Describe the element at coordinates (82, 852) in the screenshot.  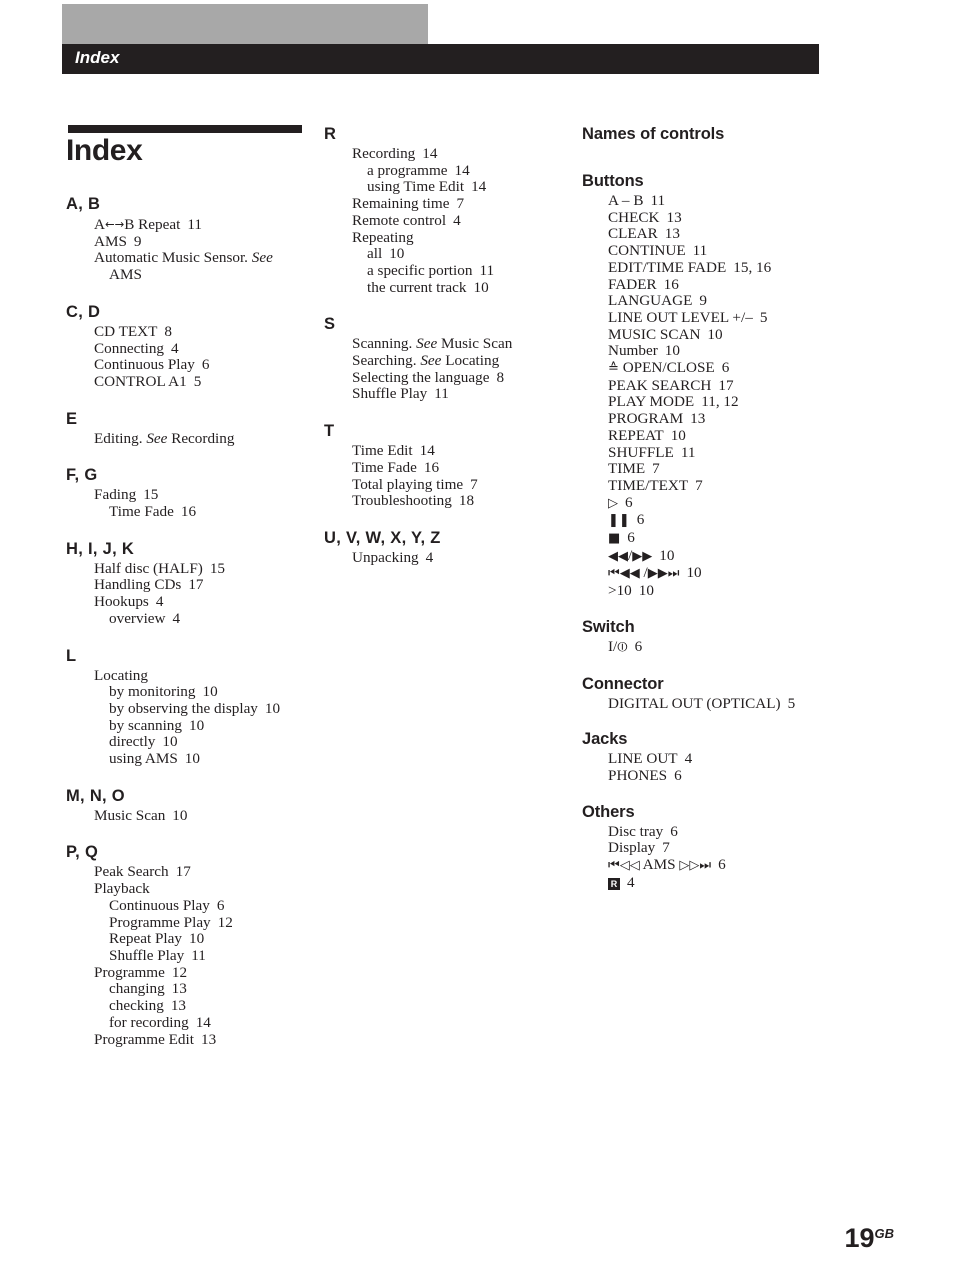
I see `index-letter-heading: P, Q` at that location.